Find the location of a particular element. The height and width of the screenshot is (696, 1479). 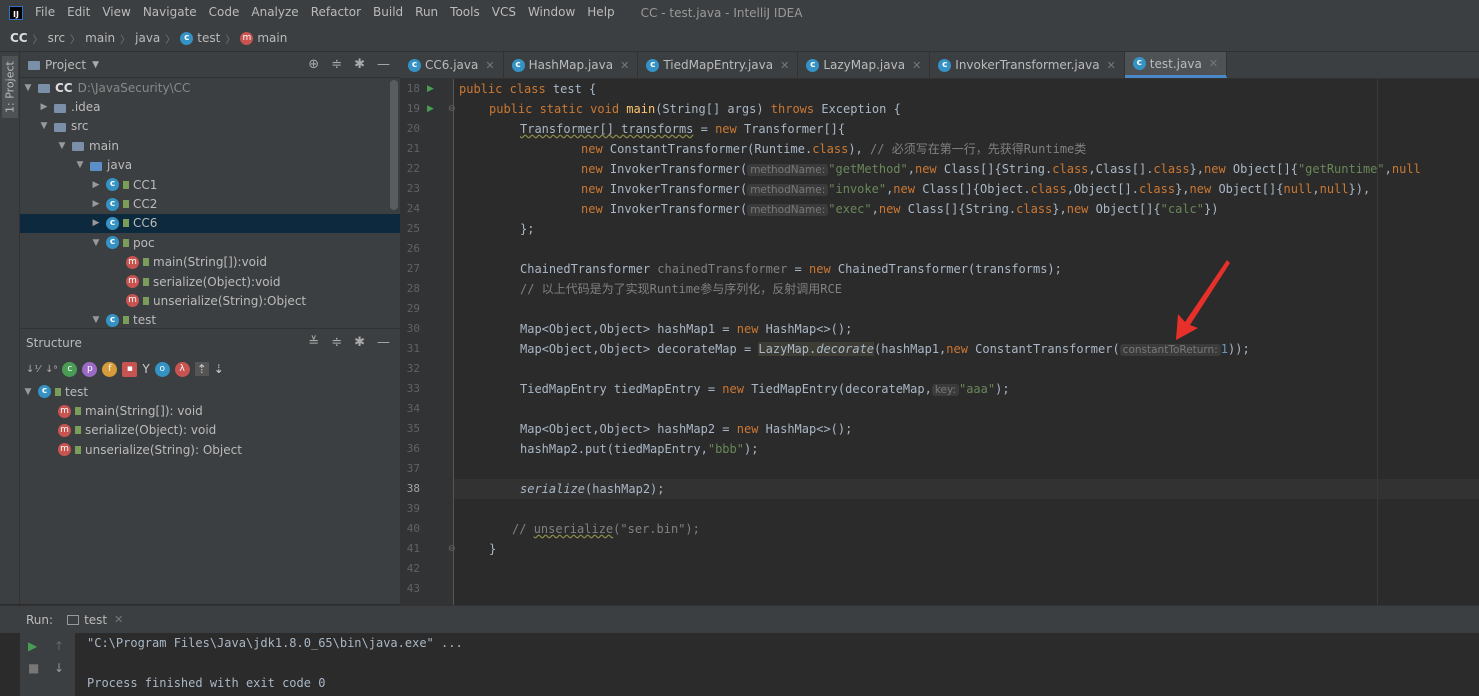

locate-icon: ⊕ is located at coordinates (313, 64).